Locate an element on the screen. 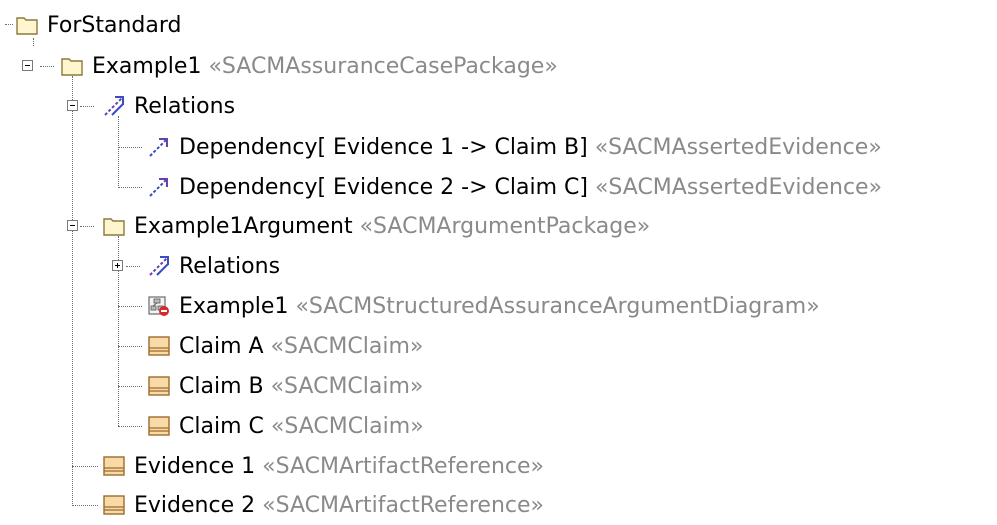 This screenshot has height=525, width=997. node-stereotype: «SACMAssuranceCasePackage» is located at coordinates (383, 66).